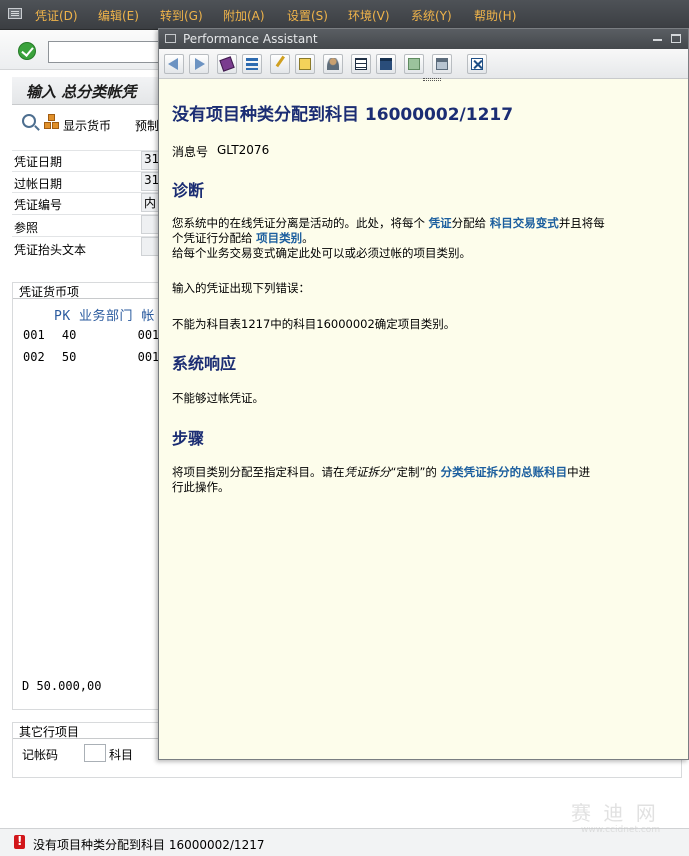 Image resolution: width=689 pixels, height=856 pixels. What do you see at coordinates (218, 398) in the screenshot?
I see `system-response-text: 不能够过帐凭证。` at bounding box center [218, 398].